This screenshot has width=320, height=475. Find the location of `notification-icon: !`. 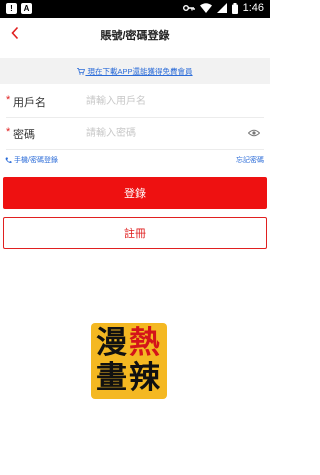

notification-icon: ! is located at coordinates (11, 8).